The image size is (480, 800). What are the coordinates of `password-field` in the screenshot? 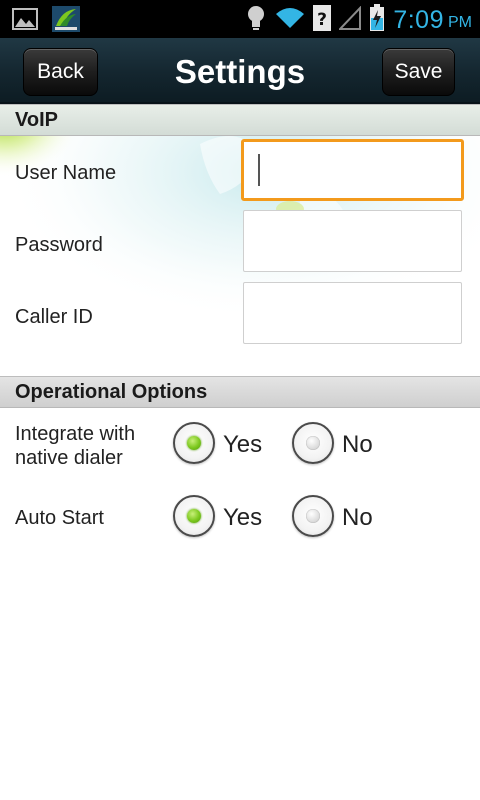 It's located at (352, 241).